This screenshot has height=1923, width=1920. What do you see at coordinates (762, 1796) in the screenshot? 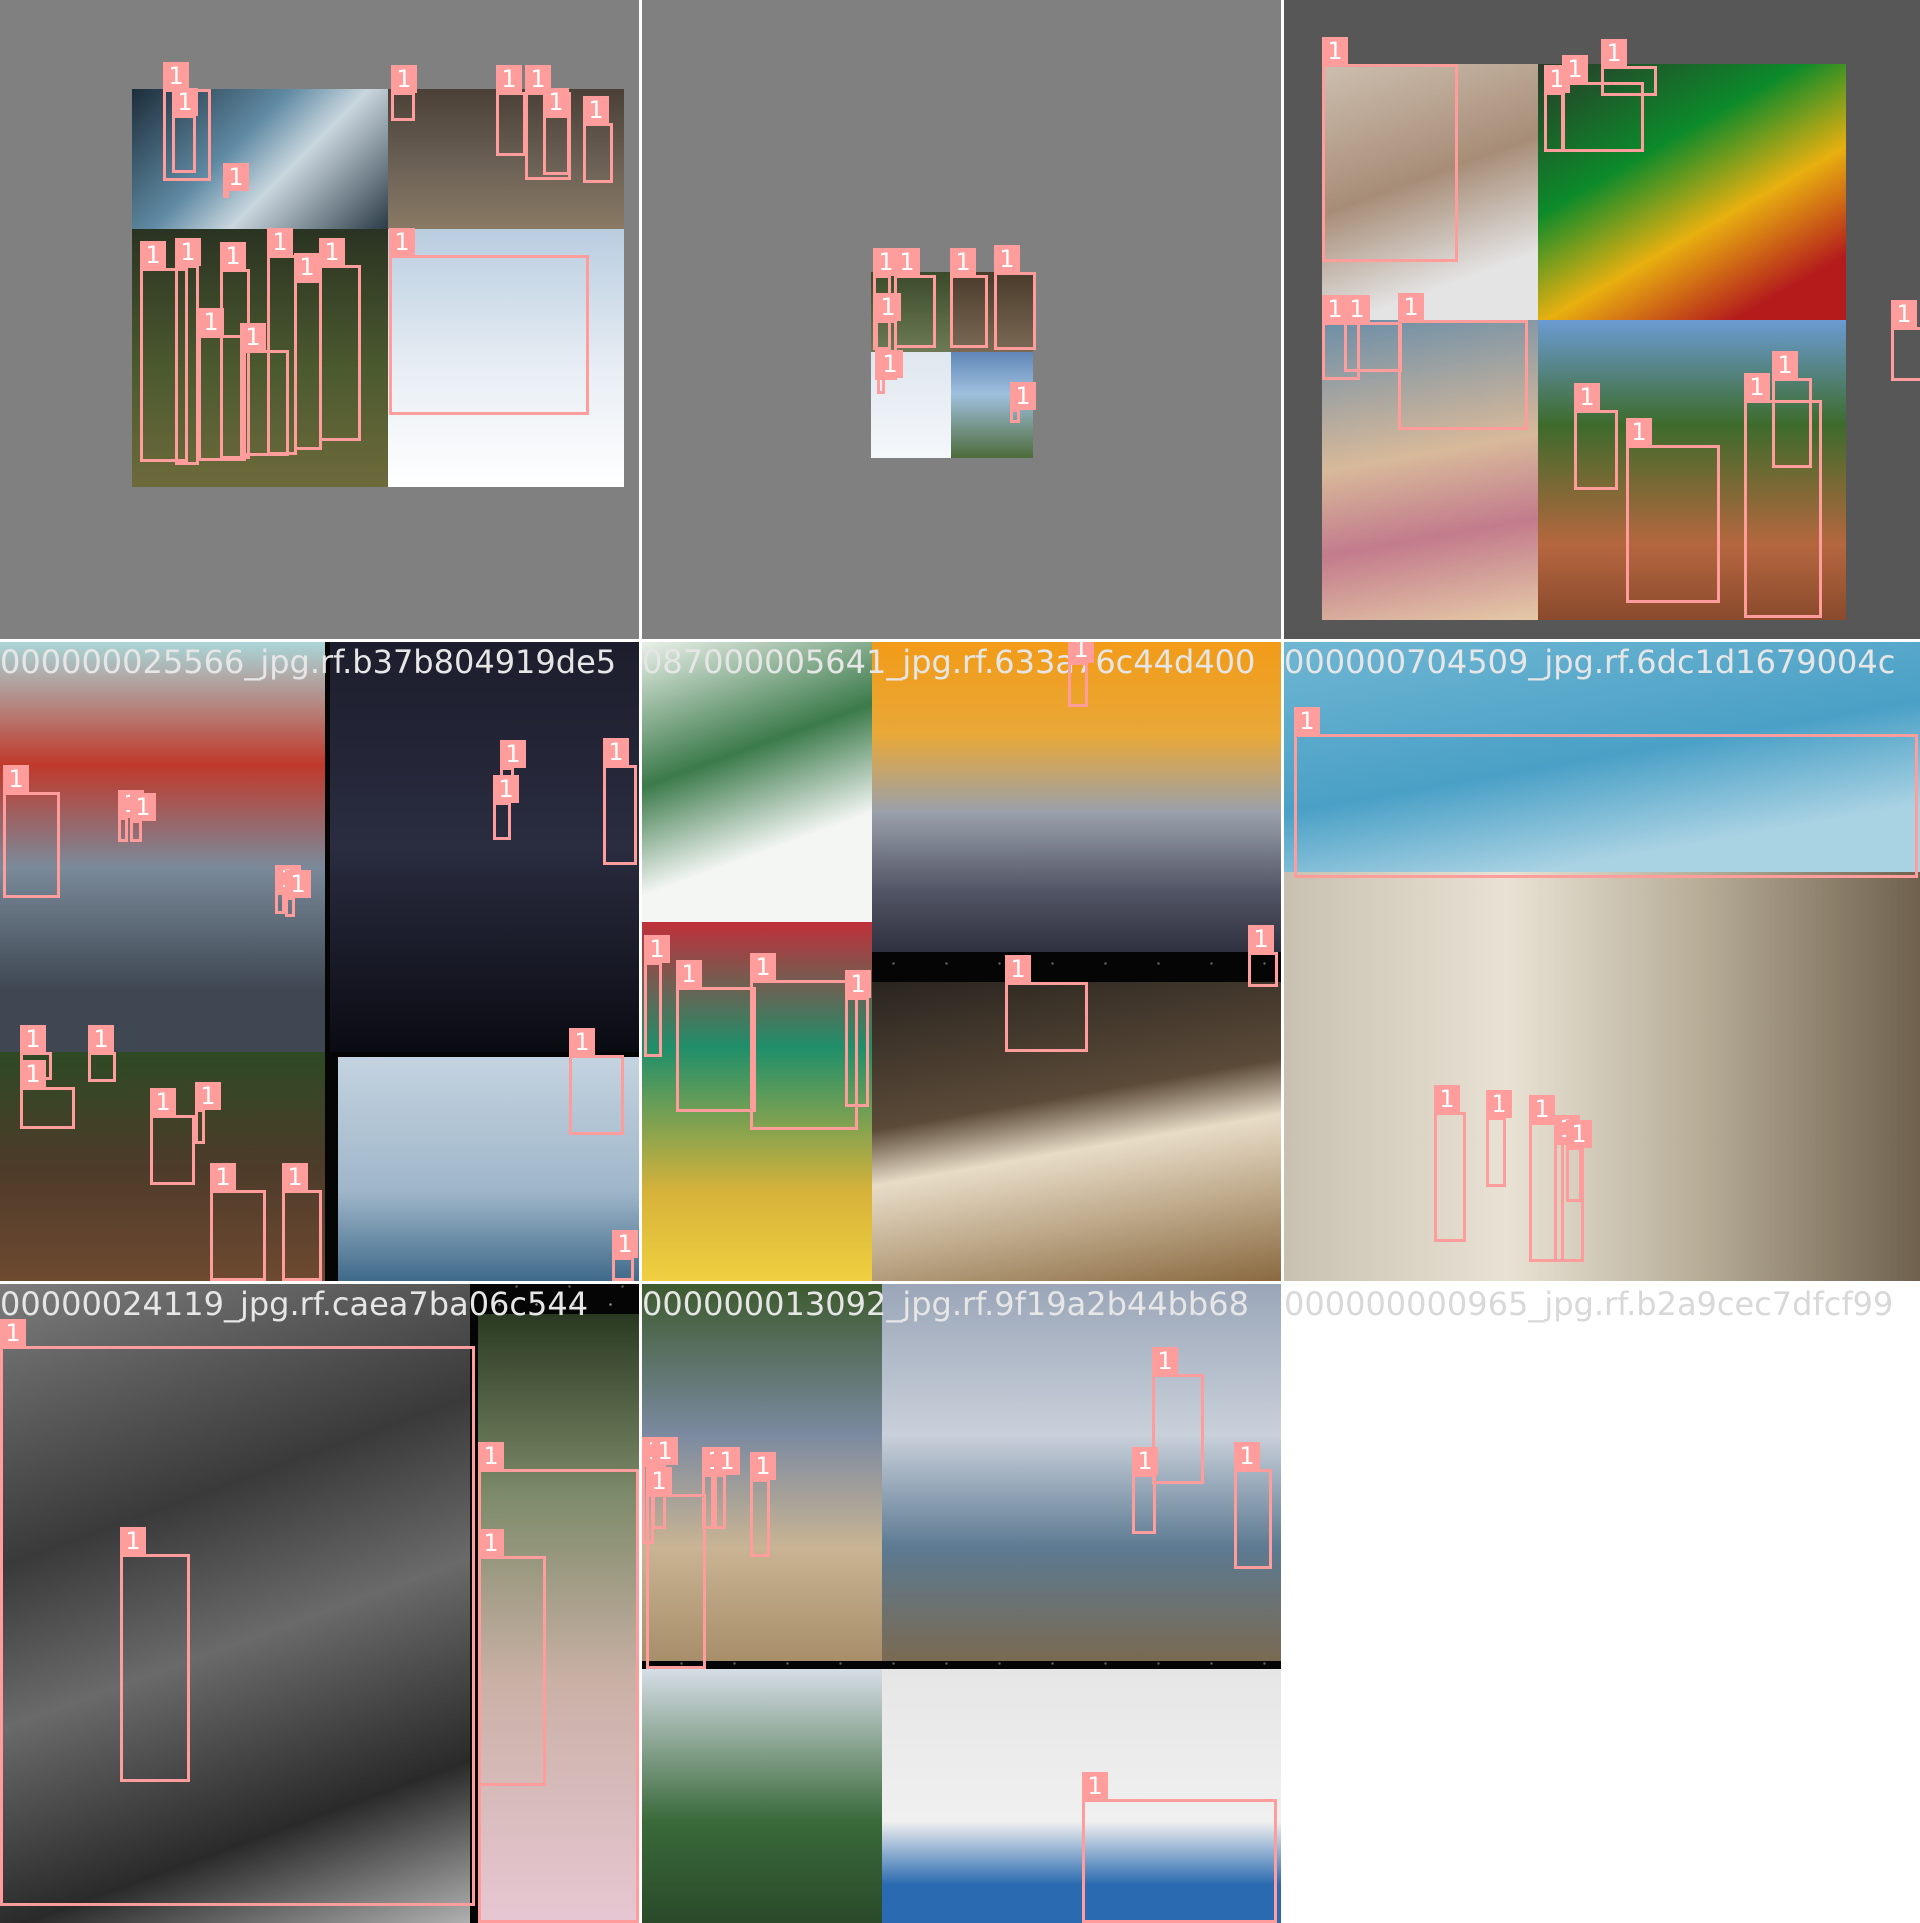
I see `photo-trees` at bounding box center [762, 1796].